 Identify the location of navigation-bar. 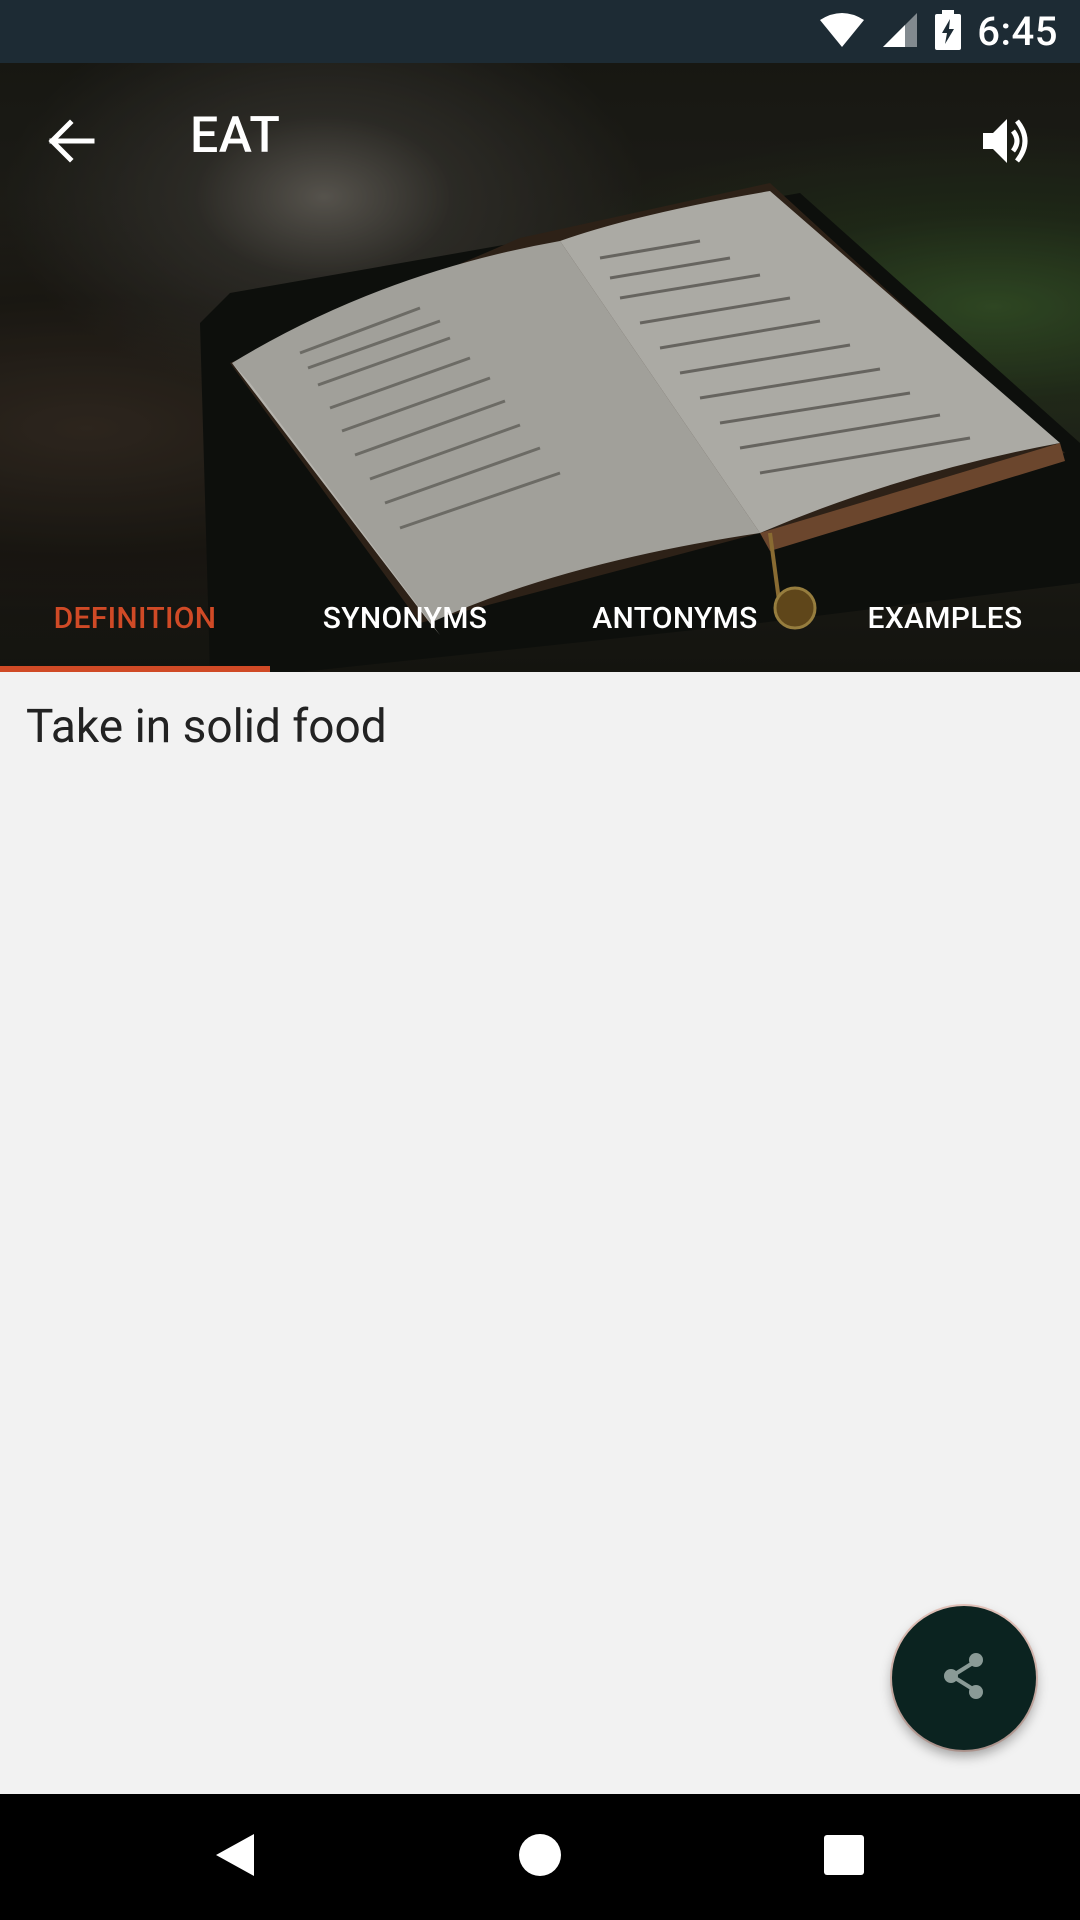
(540, 1857).